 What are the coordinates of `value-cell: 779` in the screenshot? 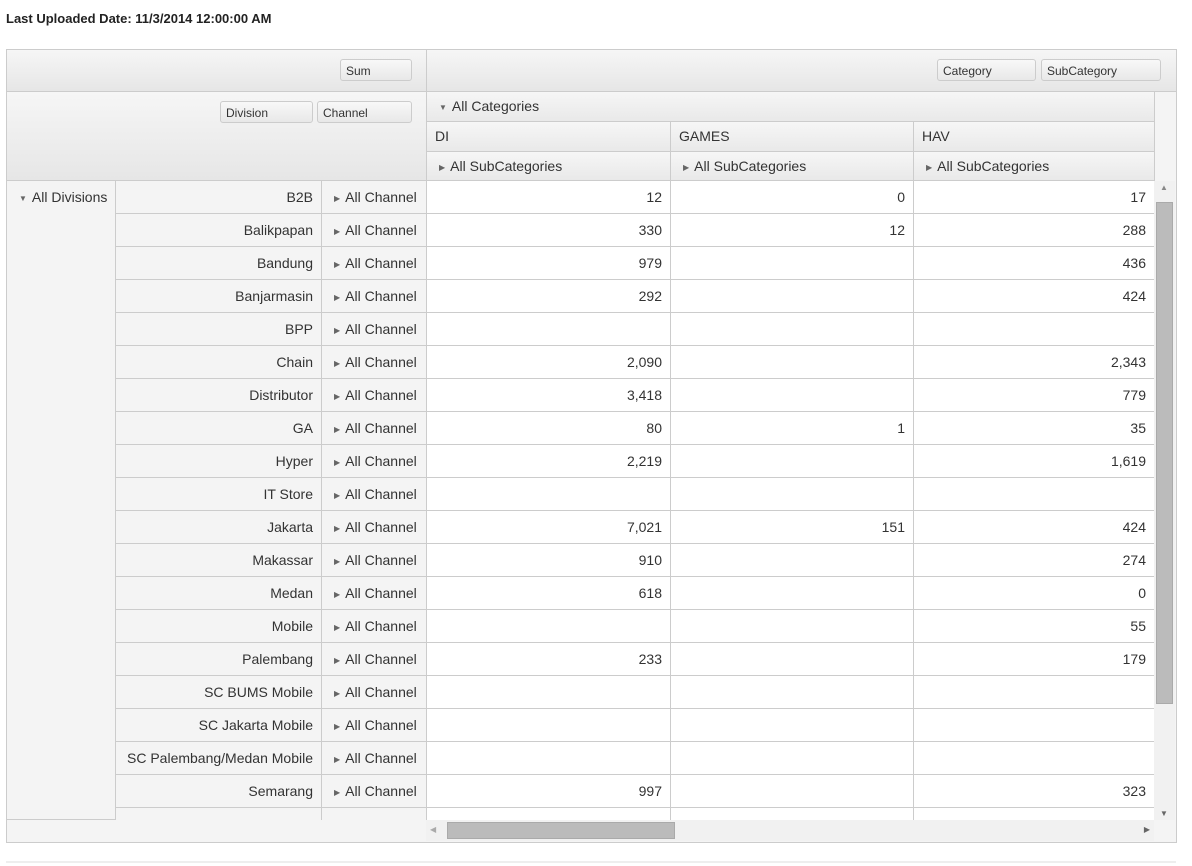 It's located at (1034, 395).